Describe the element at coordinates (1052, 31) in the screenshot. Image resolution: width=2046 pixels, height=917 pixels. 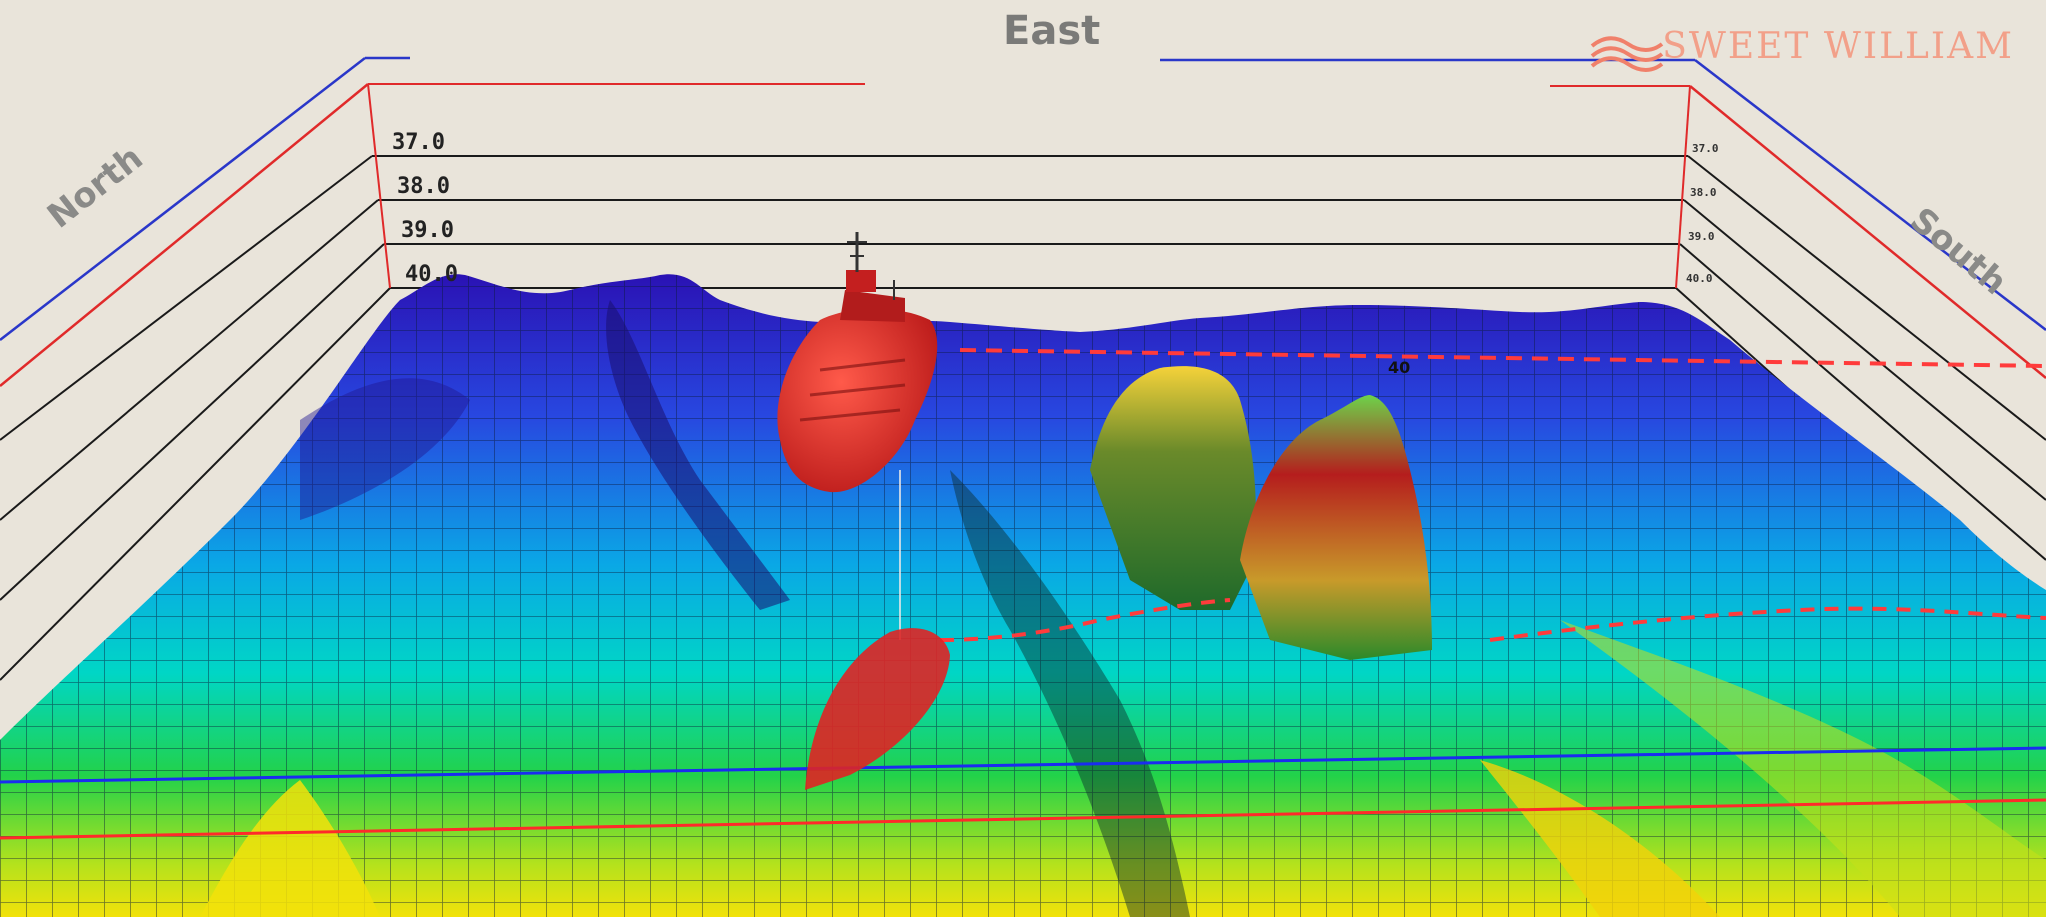
I see `east-axis-label: East` at that location.